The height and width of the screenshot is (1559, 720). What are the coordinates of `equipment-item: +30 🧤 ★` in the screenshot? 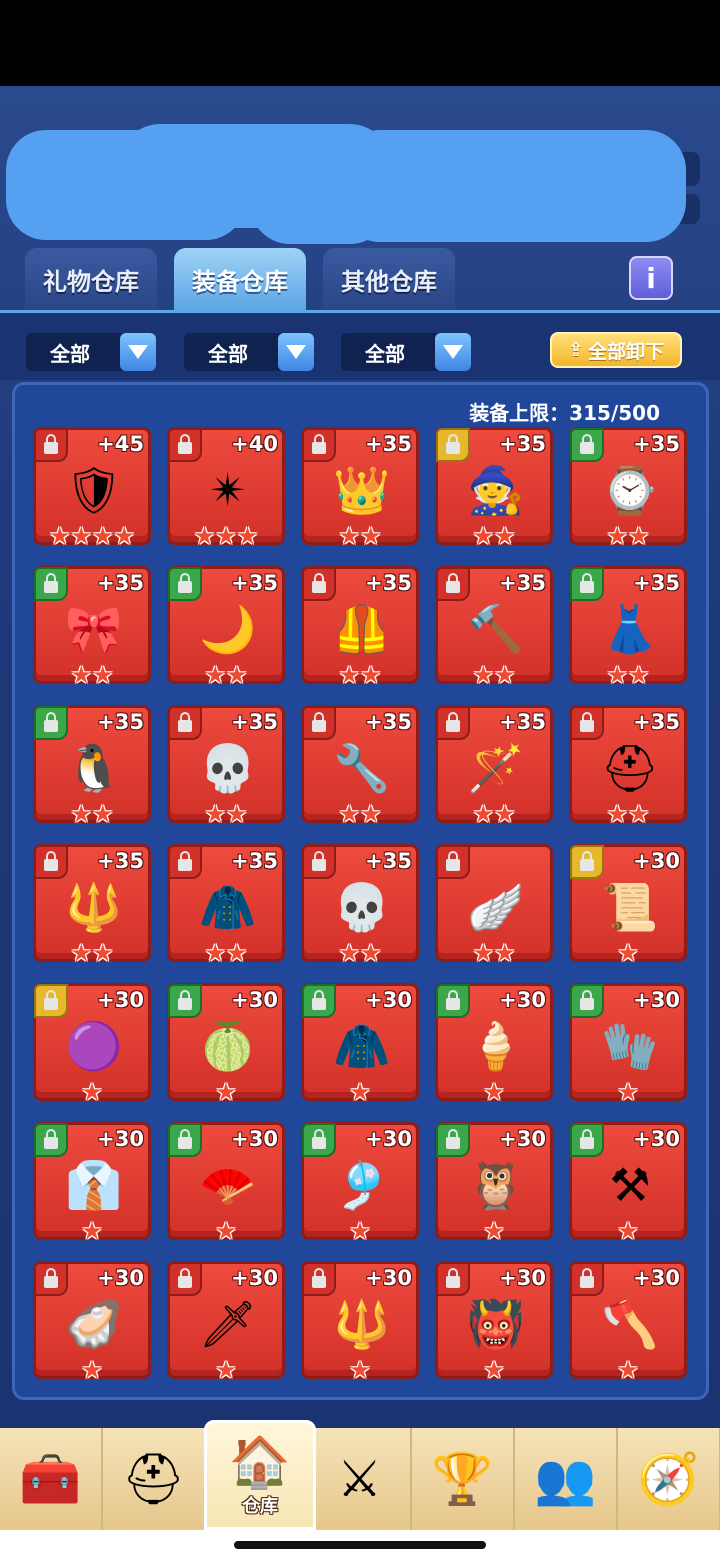 It's located at (628, 1043).